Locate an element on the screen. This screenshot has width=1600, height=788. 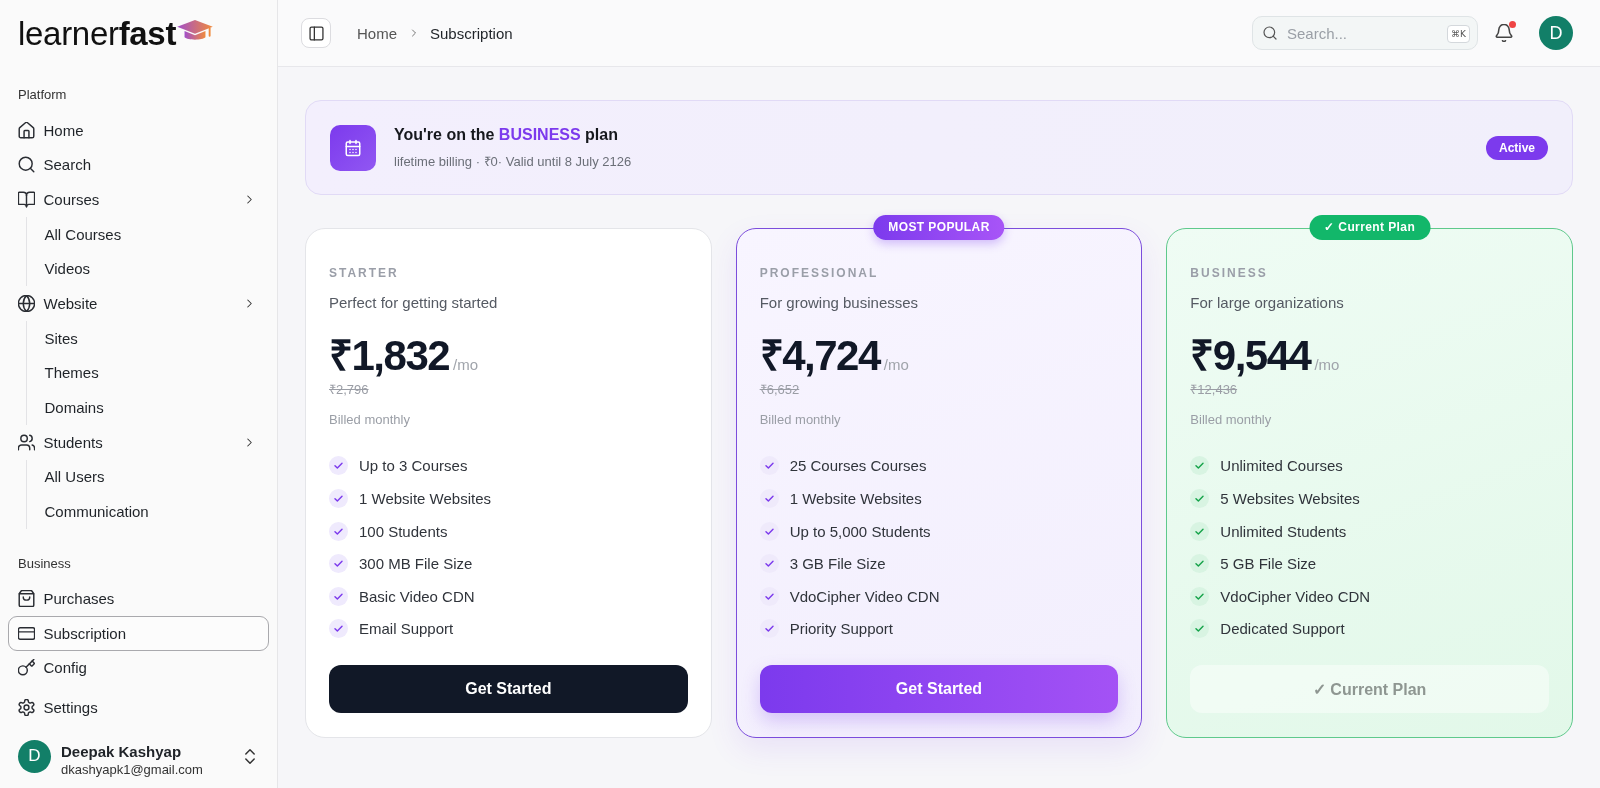
shopping-bag-icon is located at coordinates (26, 599).